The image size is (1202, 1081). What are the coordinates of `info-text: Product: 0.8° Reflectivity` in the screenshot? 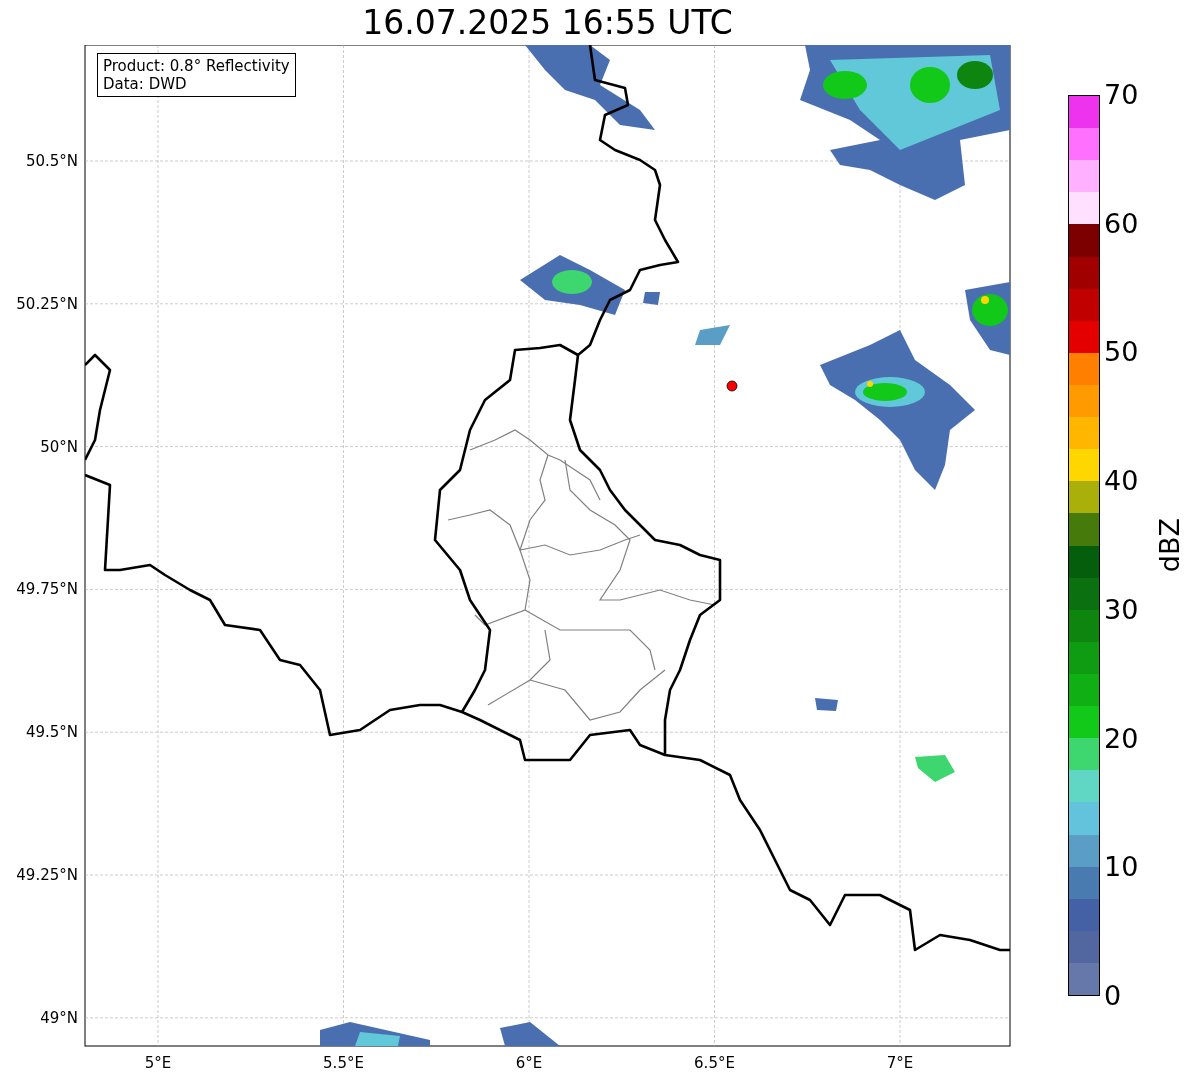 It's located at (196, 66).